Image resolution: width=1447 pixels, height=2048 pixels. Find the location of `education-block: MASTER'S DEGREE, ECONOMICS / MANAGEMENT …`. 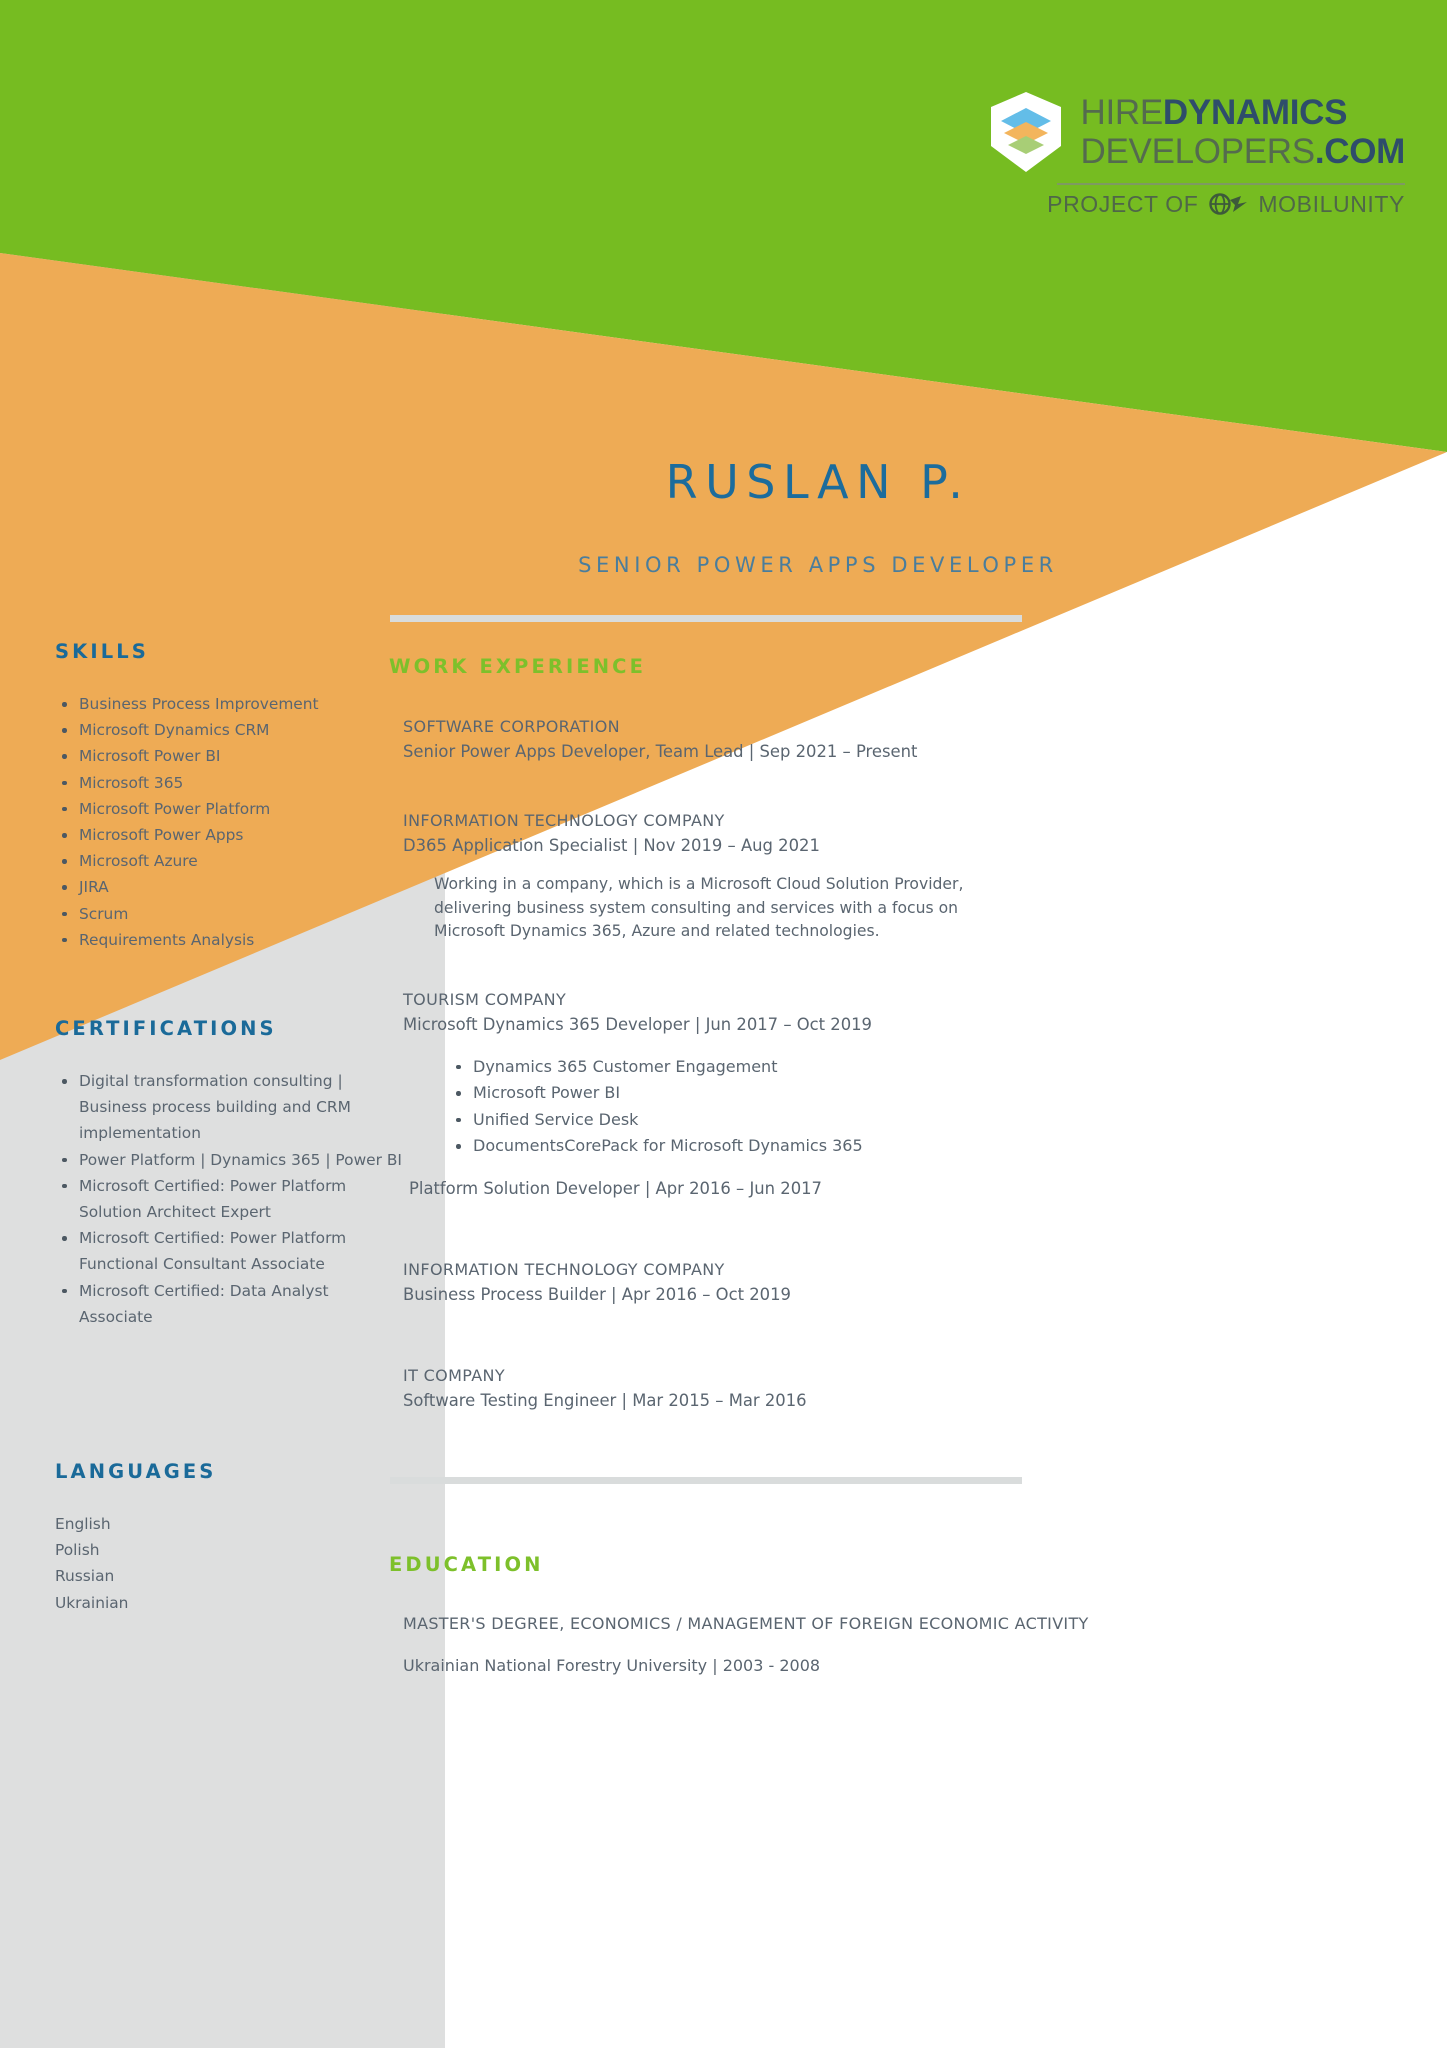

education-block: MASTER'S DEGREE, ECONOMICS / MANAGEMENT … is located at coordinates (798, 1645).